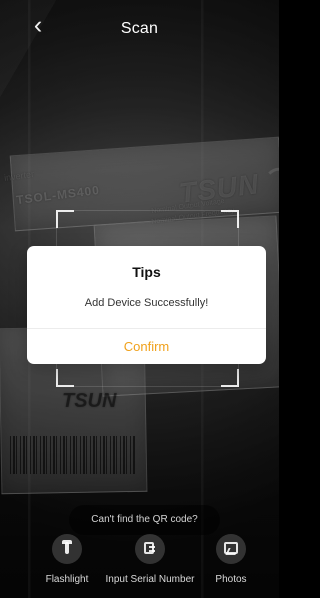 The image size is (320, 598). What do you see at coordinates (146, 346) in the screenshot?
I see `confirm-button: Confirm` at bounding box center [146, 346].